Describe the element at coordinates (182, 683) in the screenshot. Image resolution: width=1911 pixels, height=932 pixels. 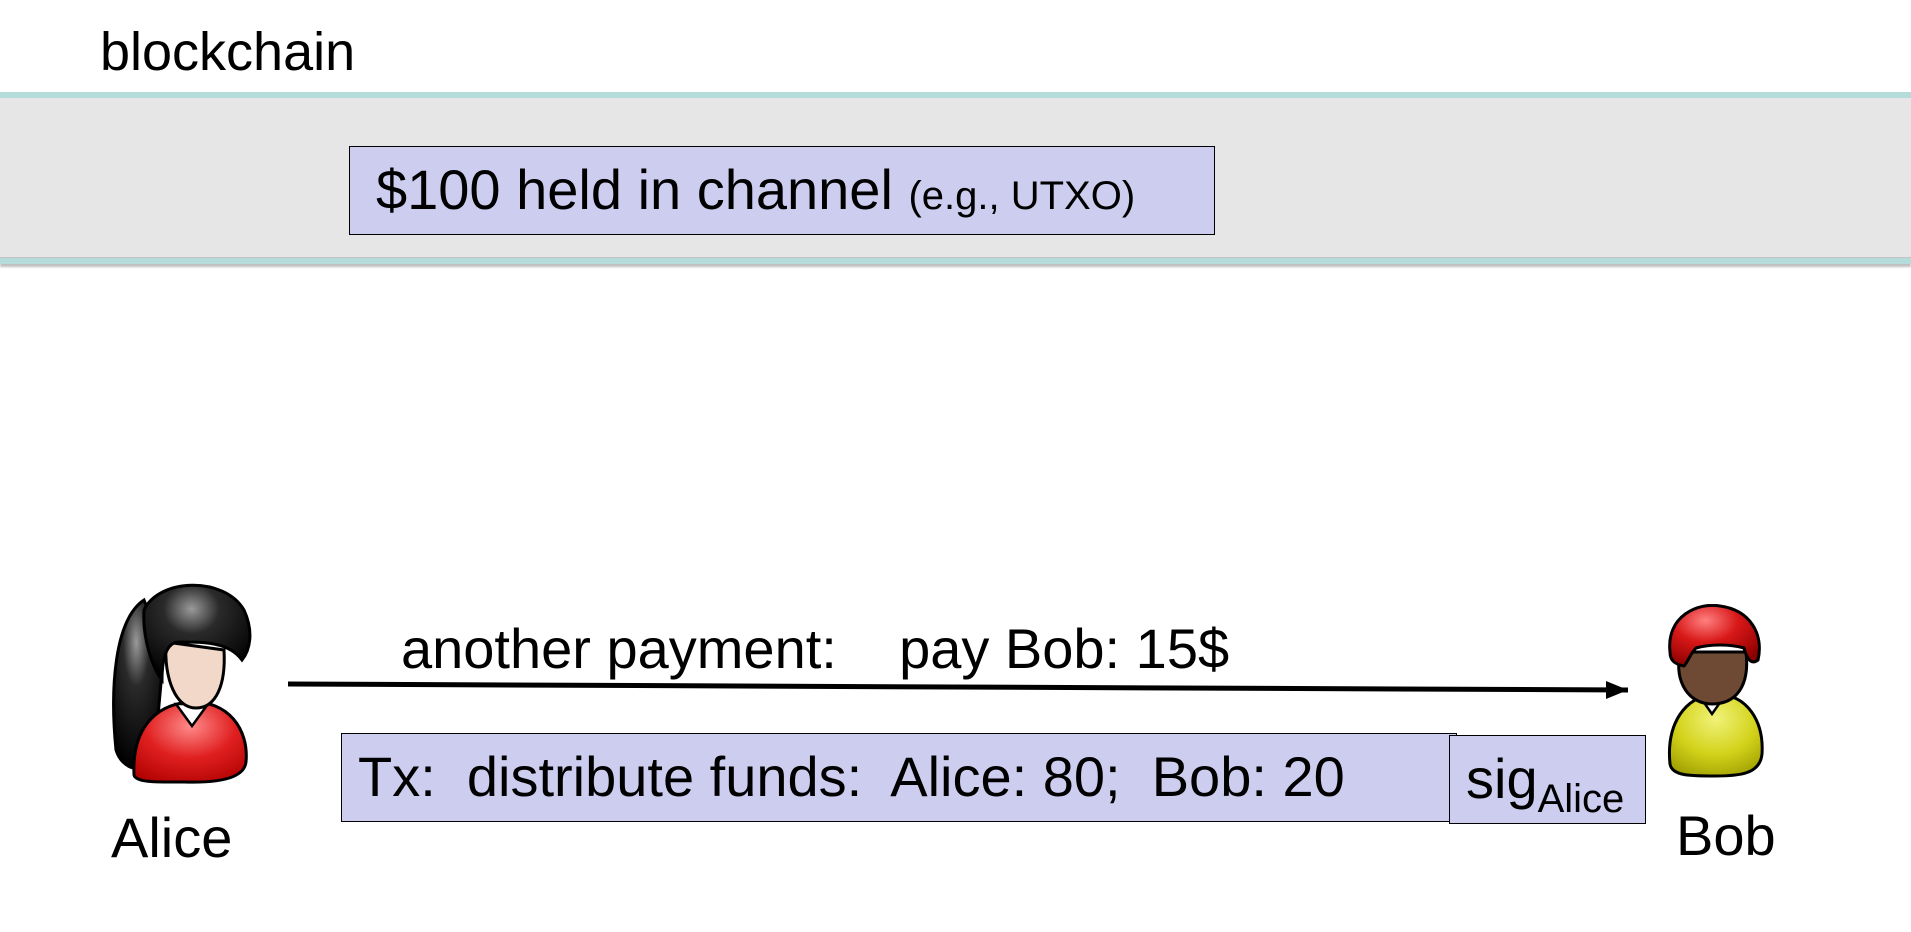
I see `alice-person-icon` at that location.